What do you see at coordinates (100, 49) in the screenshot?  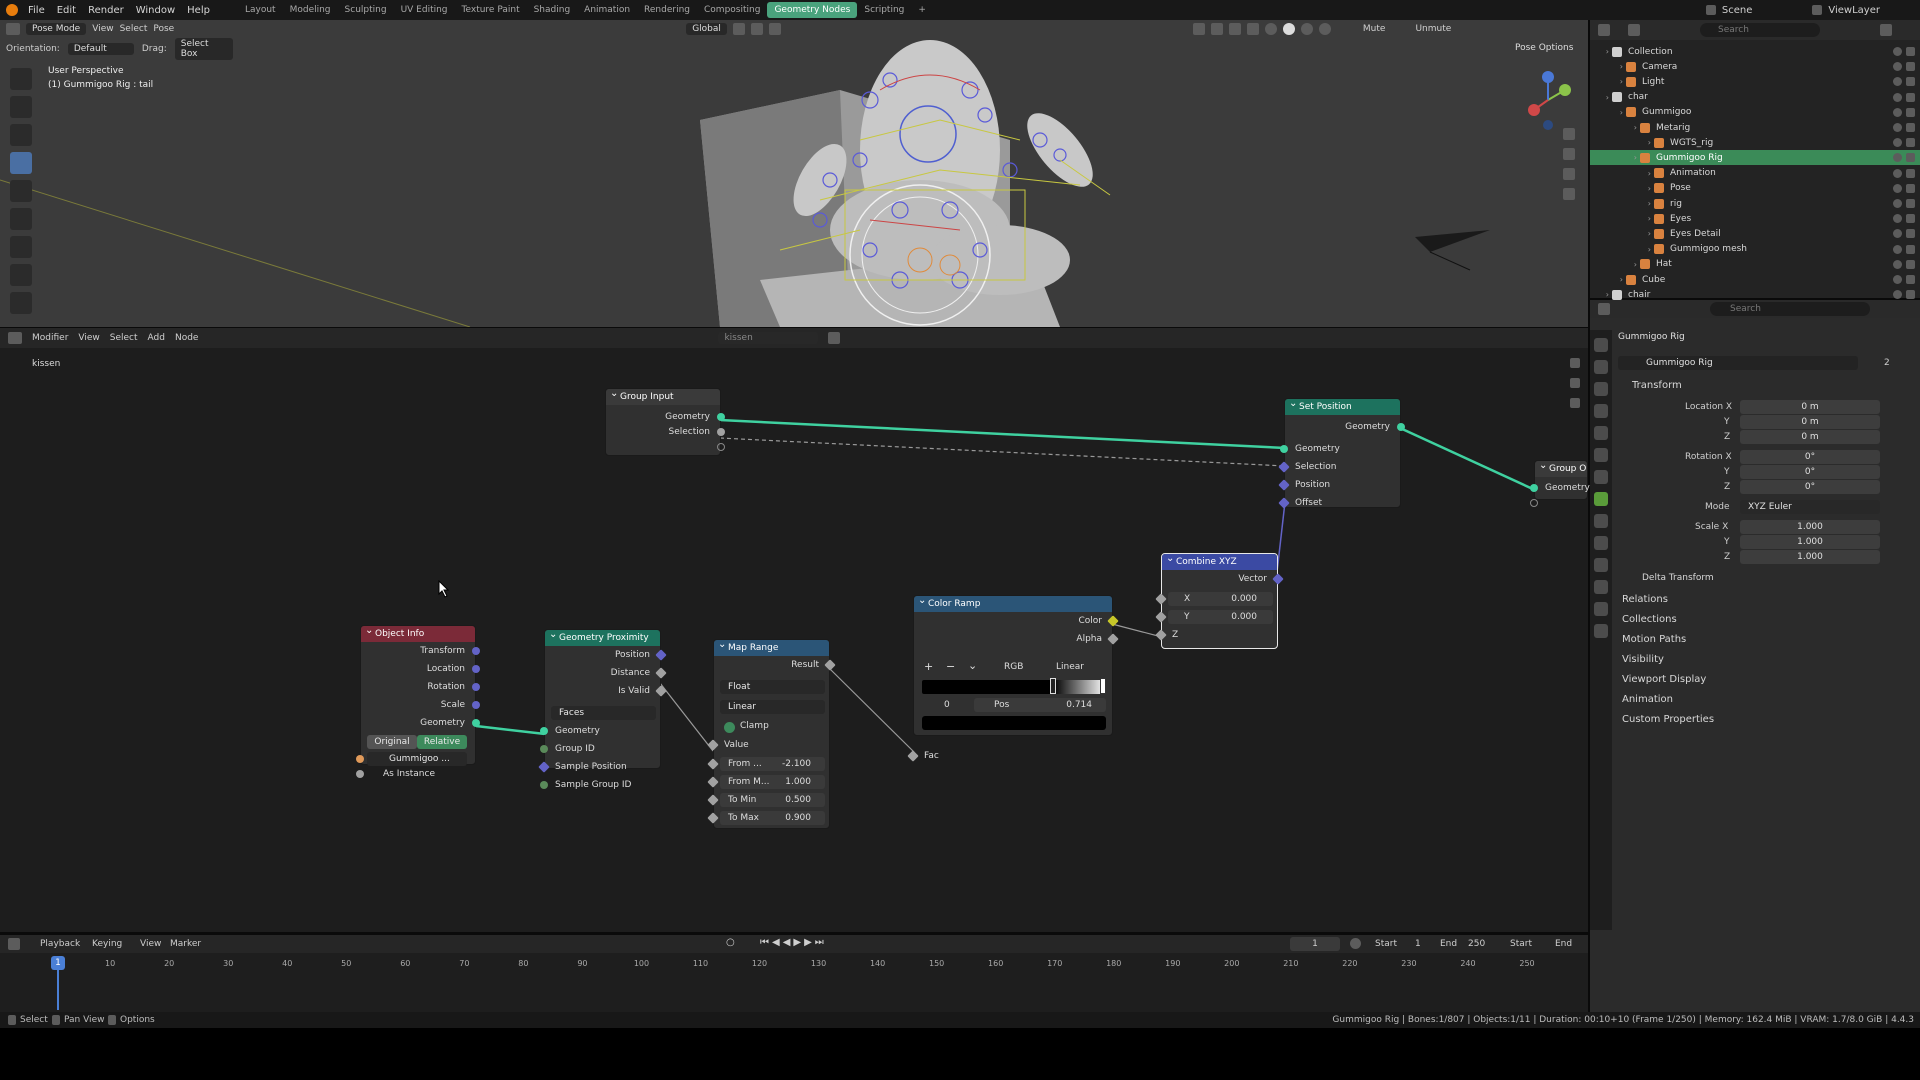 I see `orientation-dropdown: Default` at bounding box center [100, 49].